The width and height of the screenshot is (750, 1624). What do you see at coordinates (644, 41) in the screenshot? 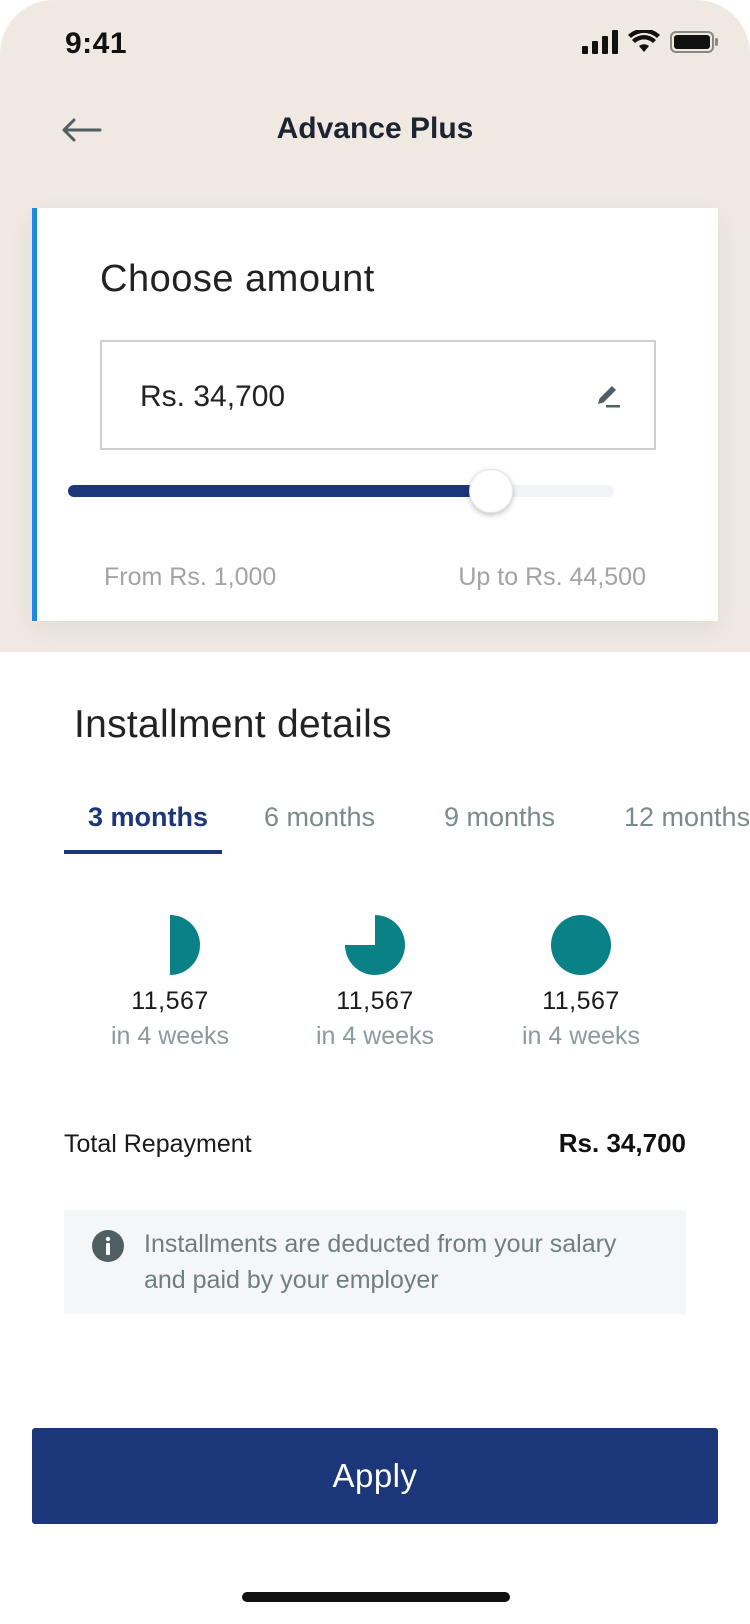
I see `wifi-icon` at bounding box center [644, 41].